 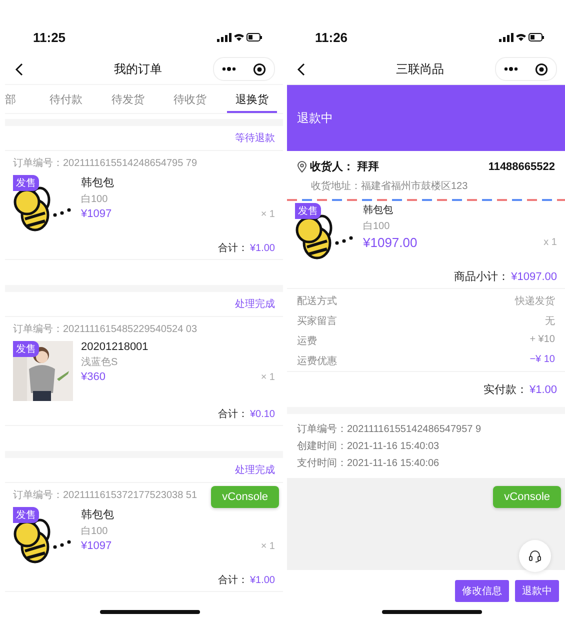 What do you see at coordinates (105, 163) in the screenshot?
I see `order-number: 订单编号：2021111615514248654795 79` at bounding box center [105, 163].